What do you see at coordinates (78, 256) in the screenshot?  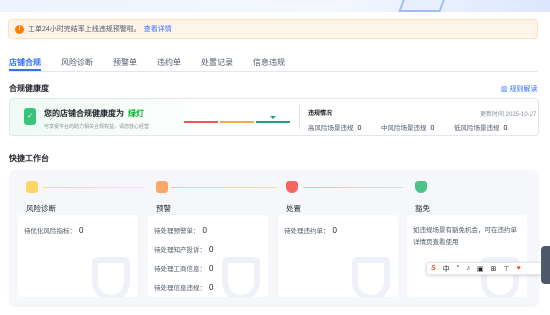 I see `risk-card: 待优化风险指标： 0` at bounding box center [78, 256].